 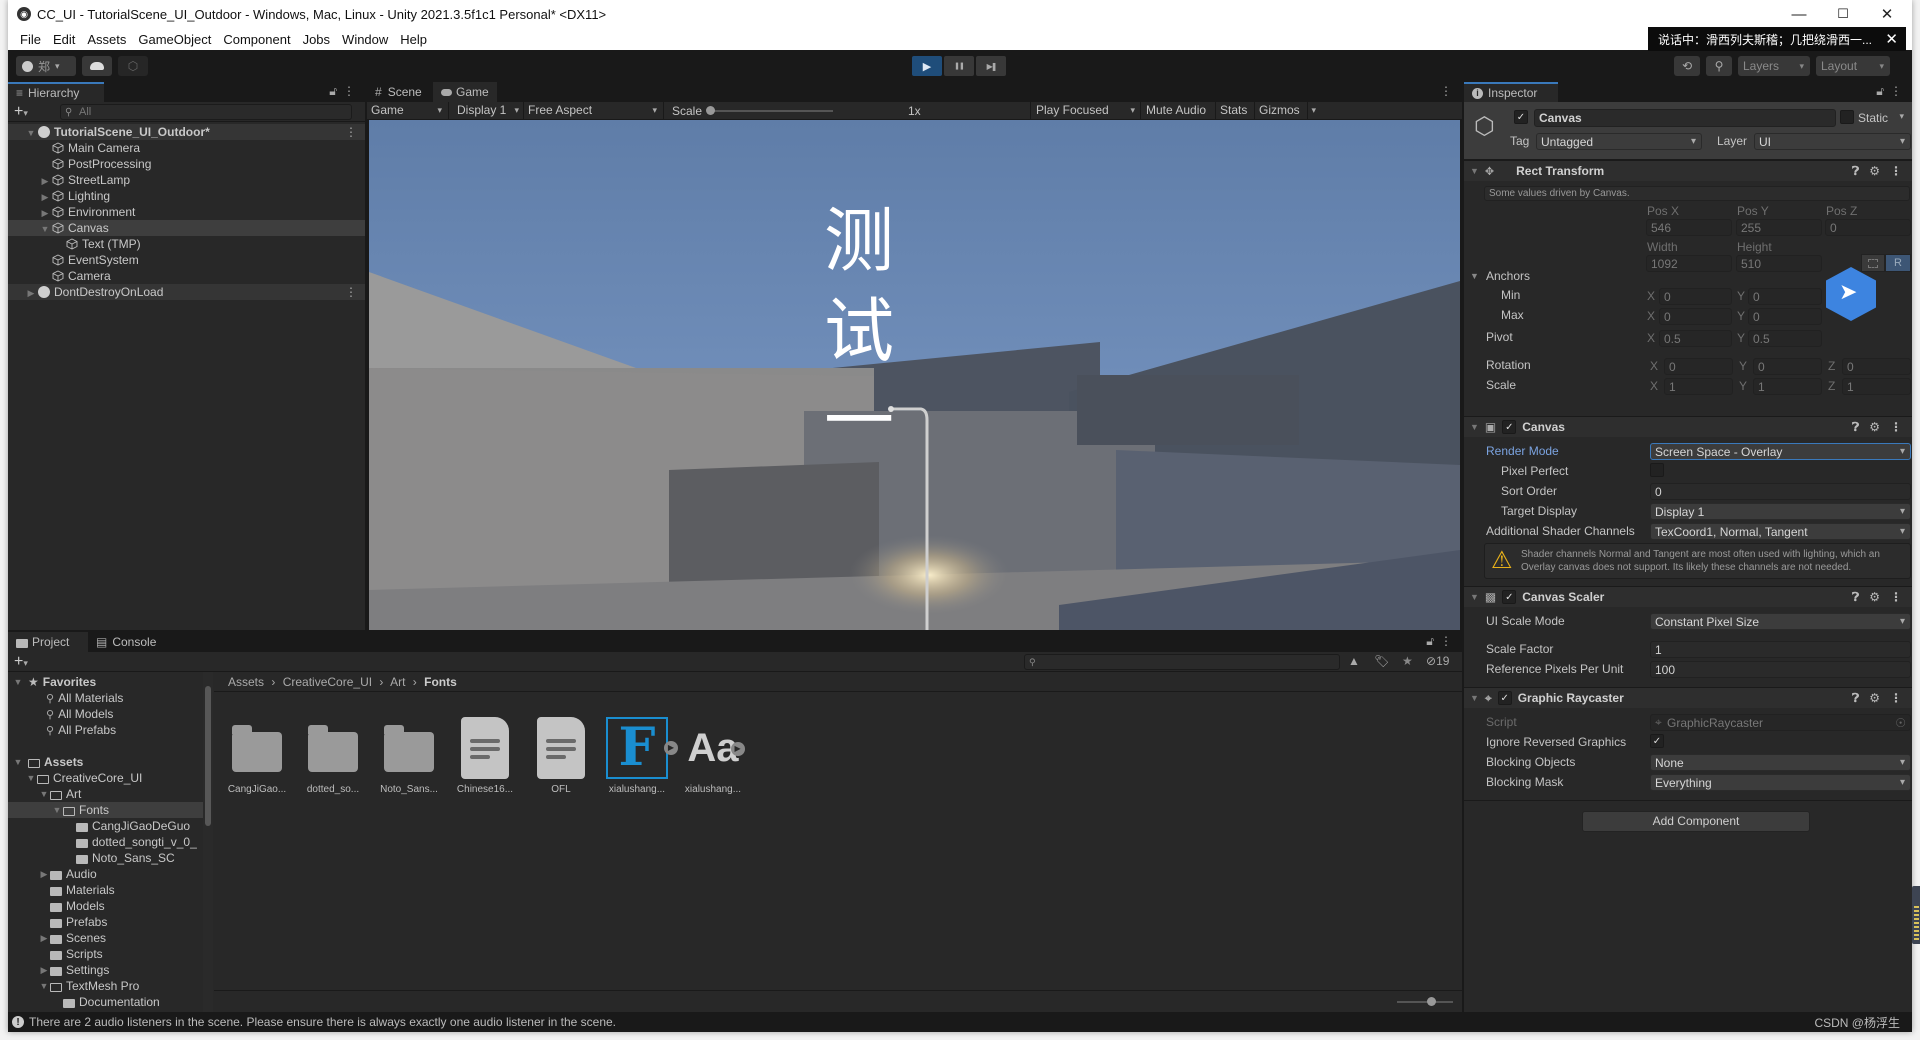 I want to click on height-field: 510, so click(x=1779, y=263).